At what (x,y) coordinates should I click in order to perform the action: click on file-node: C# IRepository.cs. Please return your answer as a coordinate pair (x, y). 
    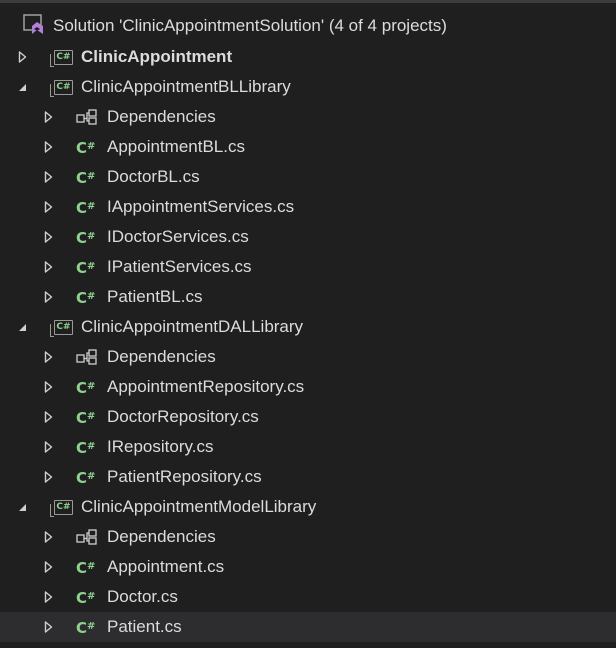
    Looking at the image, I should click on (308, 447).